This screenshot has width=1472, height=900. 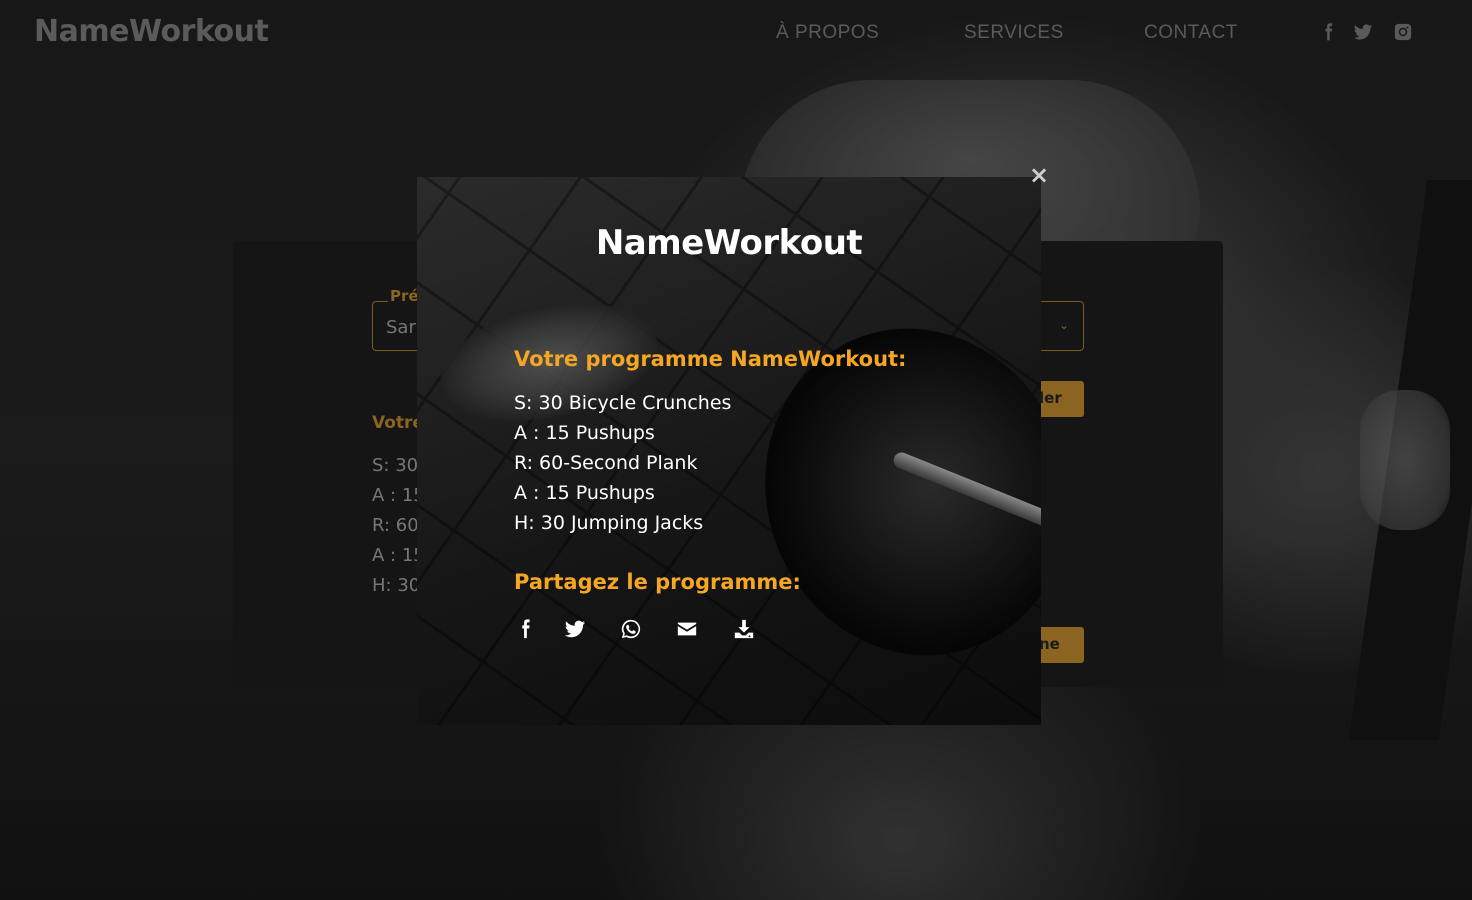 What do you see at coordinates (525, 631) in the screenshot?
I see `facebook-icon` at bounding box center [525, 631].